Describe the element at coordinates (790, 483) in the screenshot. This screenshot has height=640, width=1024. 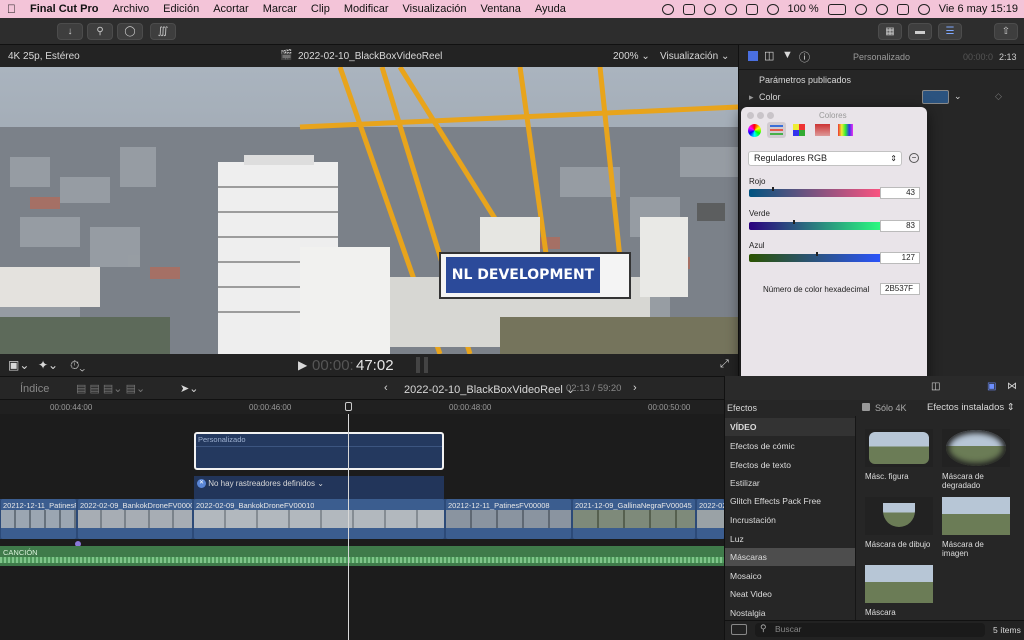
I see `category-item: Estilizar` at that location.